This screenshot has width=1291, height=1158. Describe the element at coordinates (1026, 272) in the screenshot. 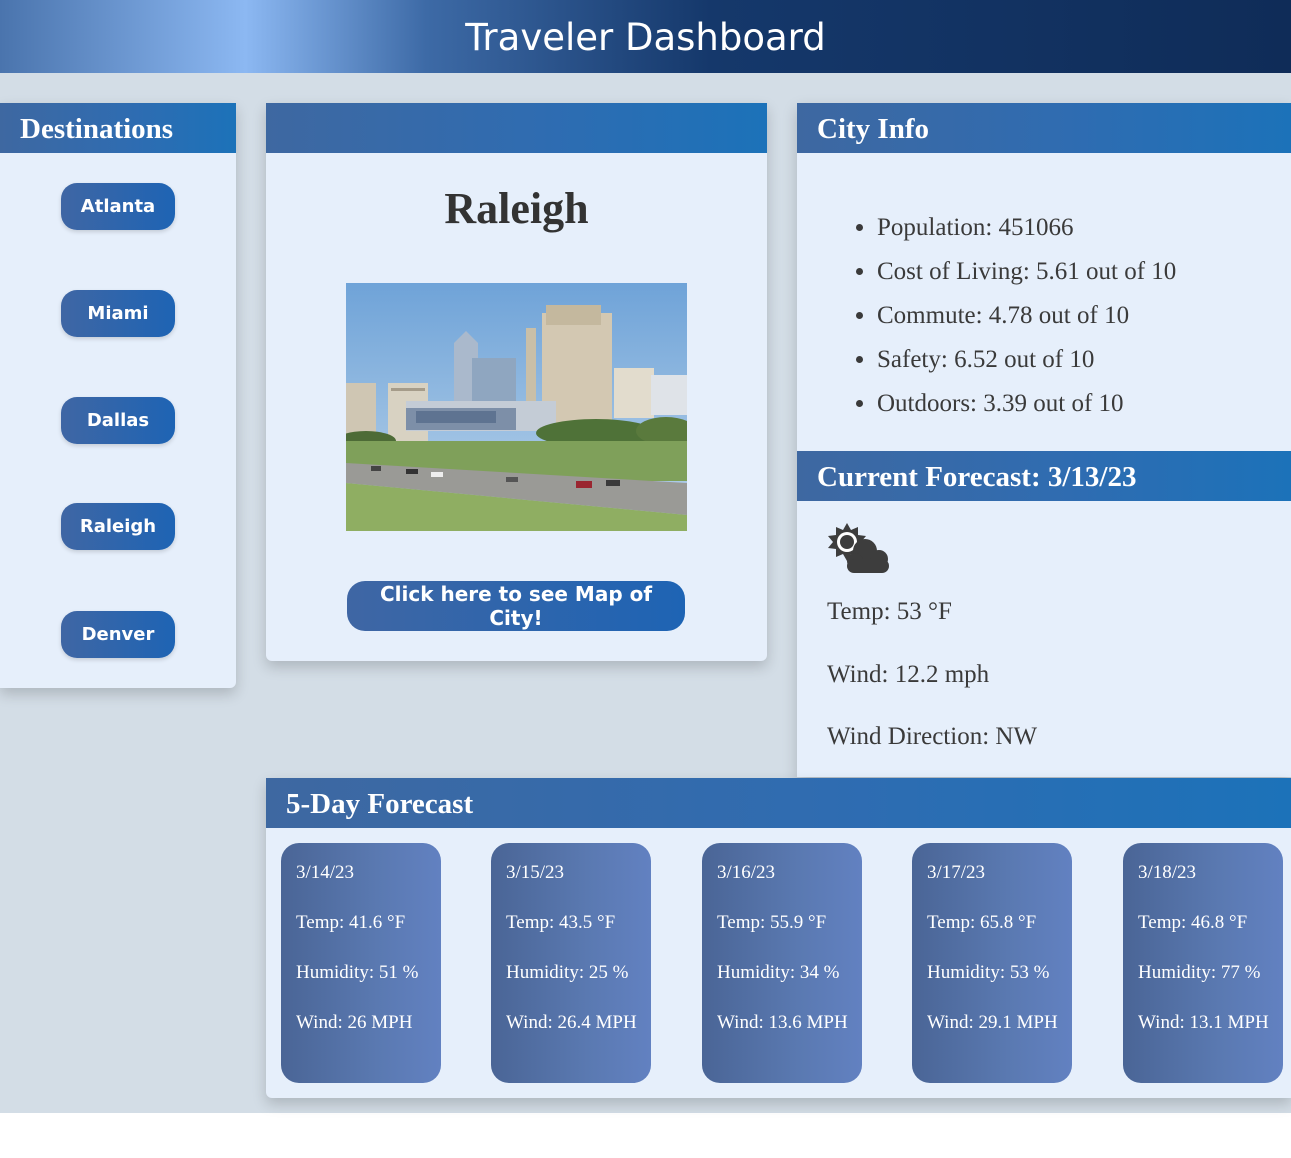

I see `stat-cost-of-living: Cost of Living: 5.61 out of 10` at that location.